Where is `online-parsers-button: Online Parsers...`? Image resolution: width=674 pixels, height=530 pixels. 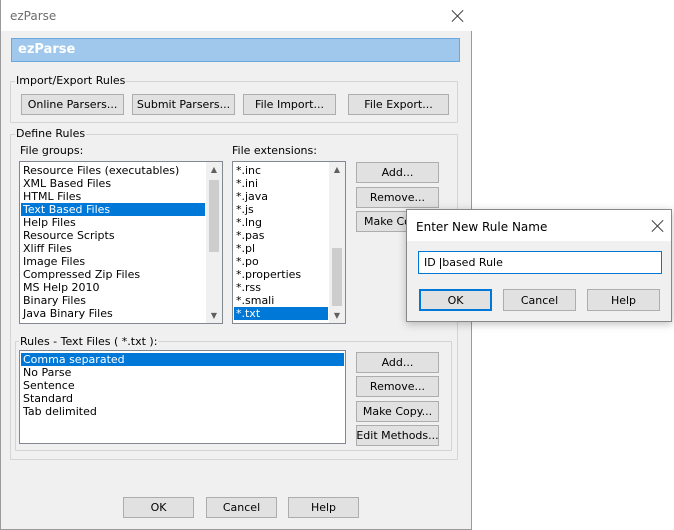 online-parsers-button: Online Parsers... is located at coordinates (72, 104).